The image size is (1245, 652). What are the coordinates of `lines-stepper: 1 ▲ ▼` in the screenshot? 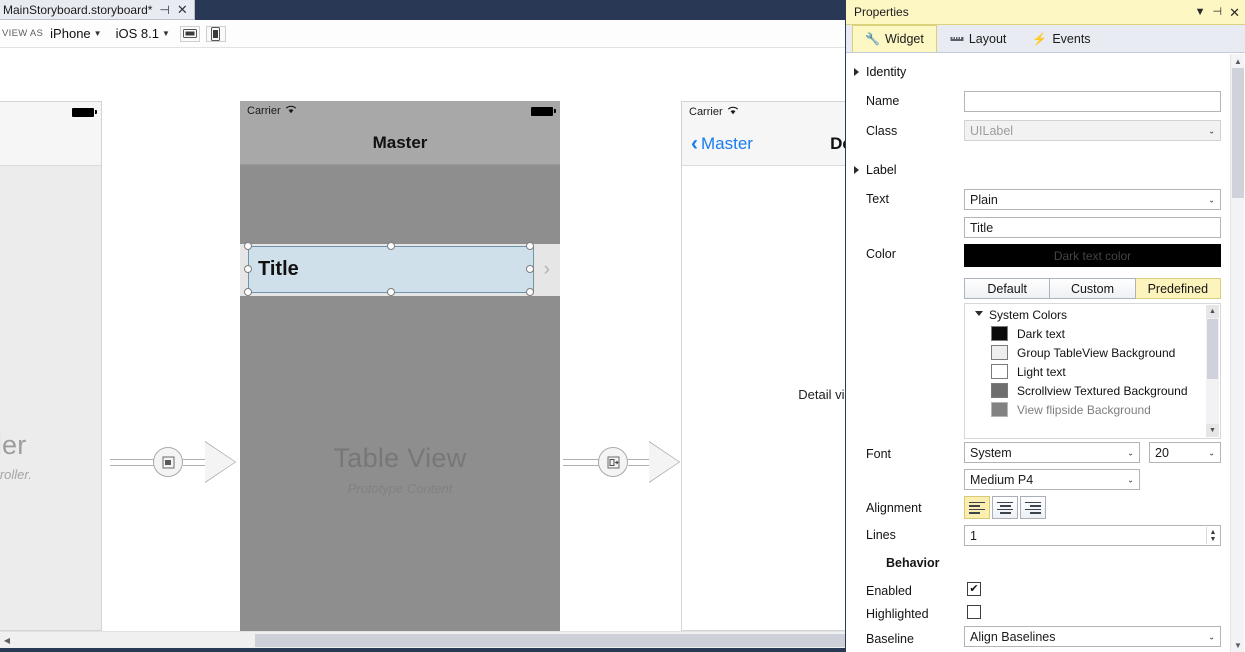 It's located at (1092, 535).